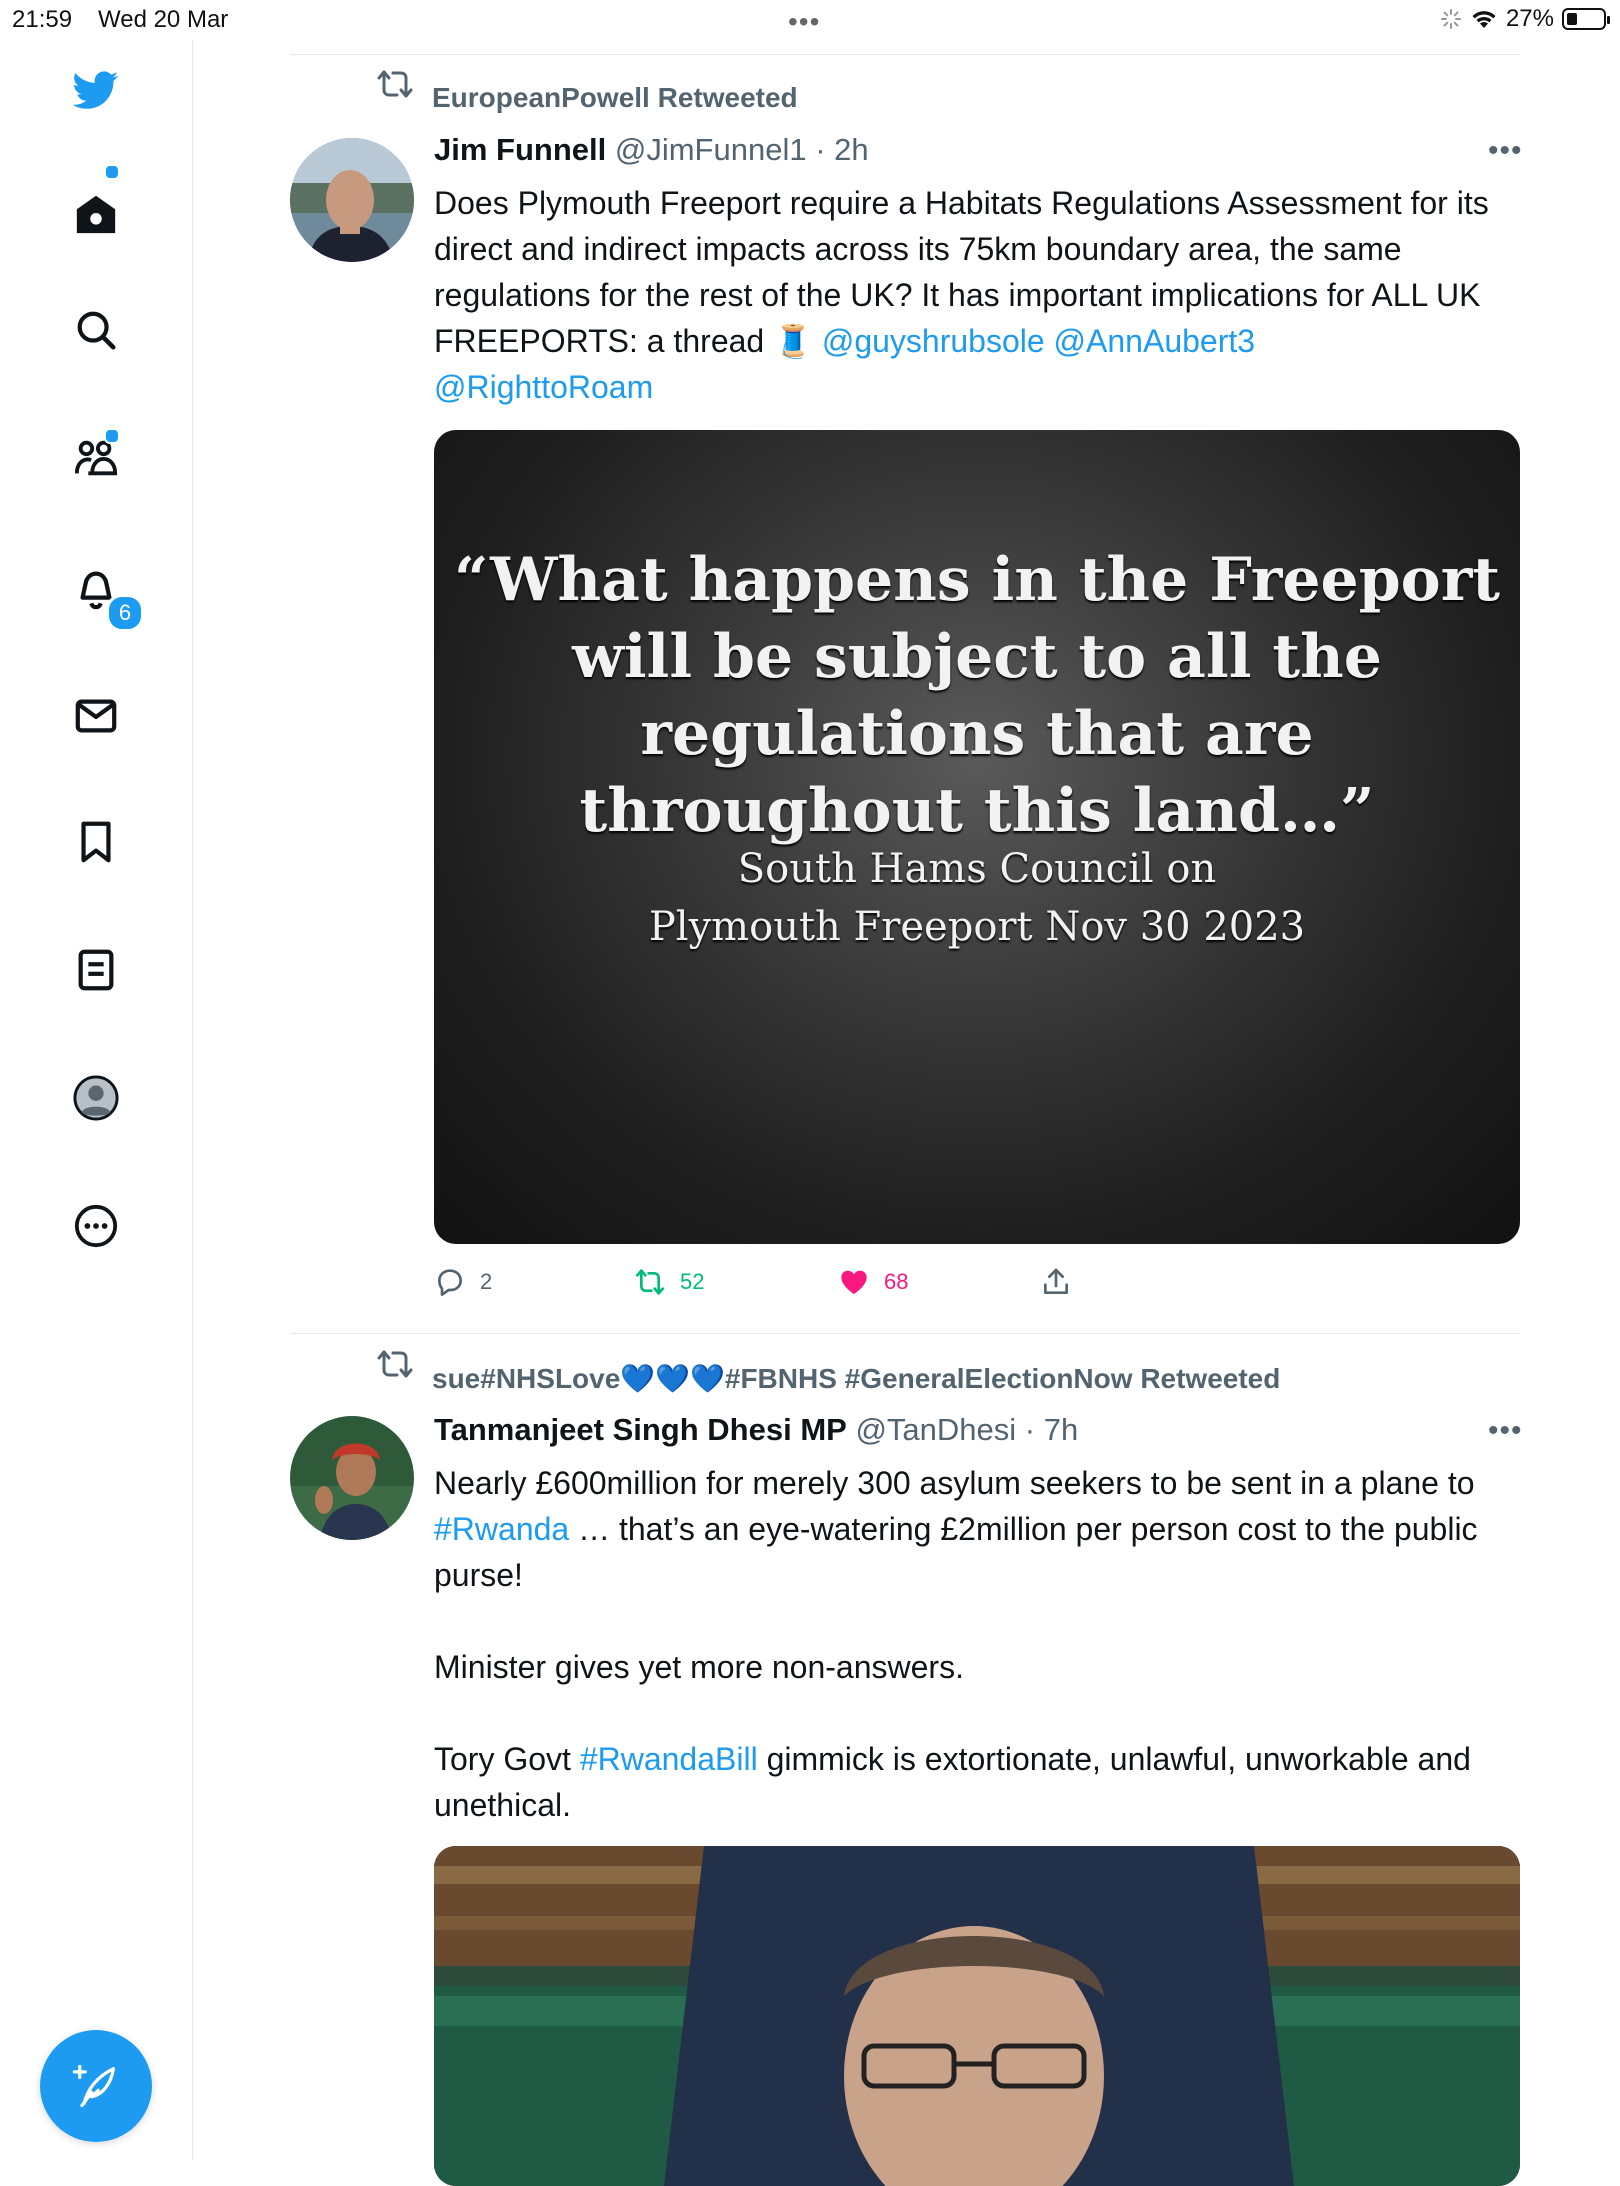 The image size is (1620, 2186). Describe the element at coordinates (1529, 18) in the screenshot. I see `battery-percent: 27%` at that location.